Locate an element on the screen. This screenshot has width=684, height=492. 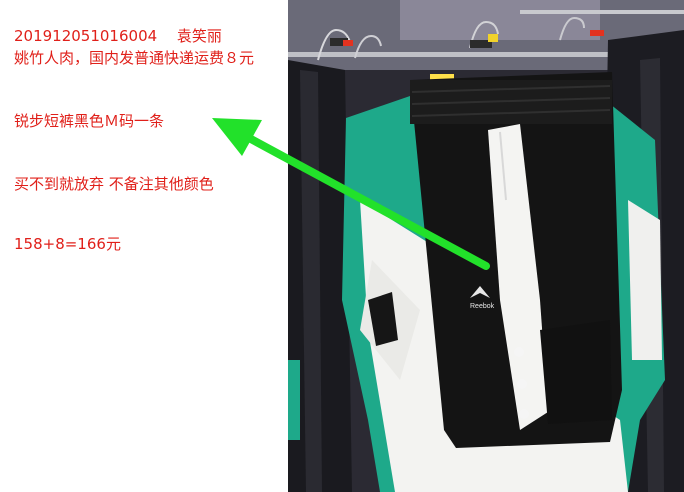
remark-line: 买不到就放弃 不备注其他颜色 is located at coordinates (114, 184).